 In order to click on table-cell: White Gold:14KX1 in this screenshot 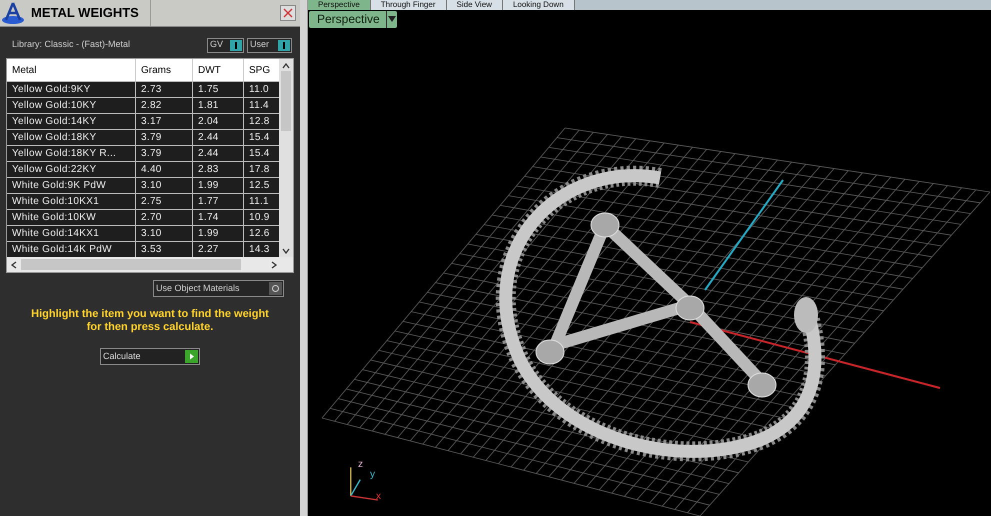, I will do `click(71, 233)`.